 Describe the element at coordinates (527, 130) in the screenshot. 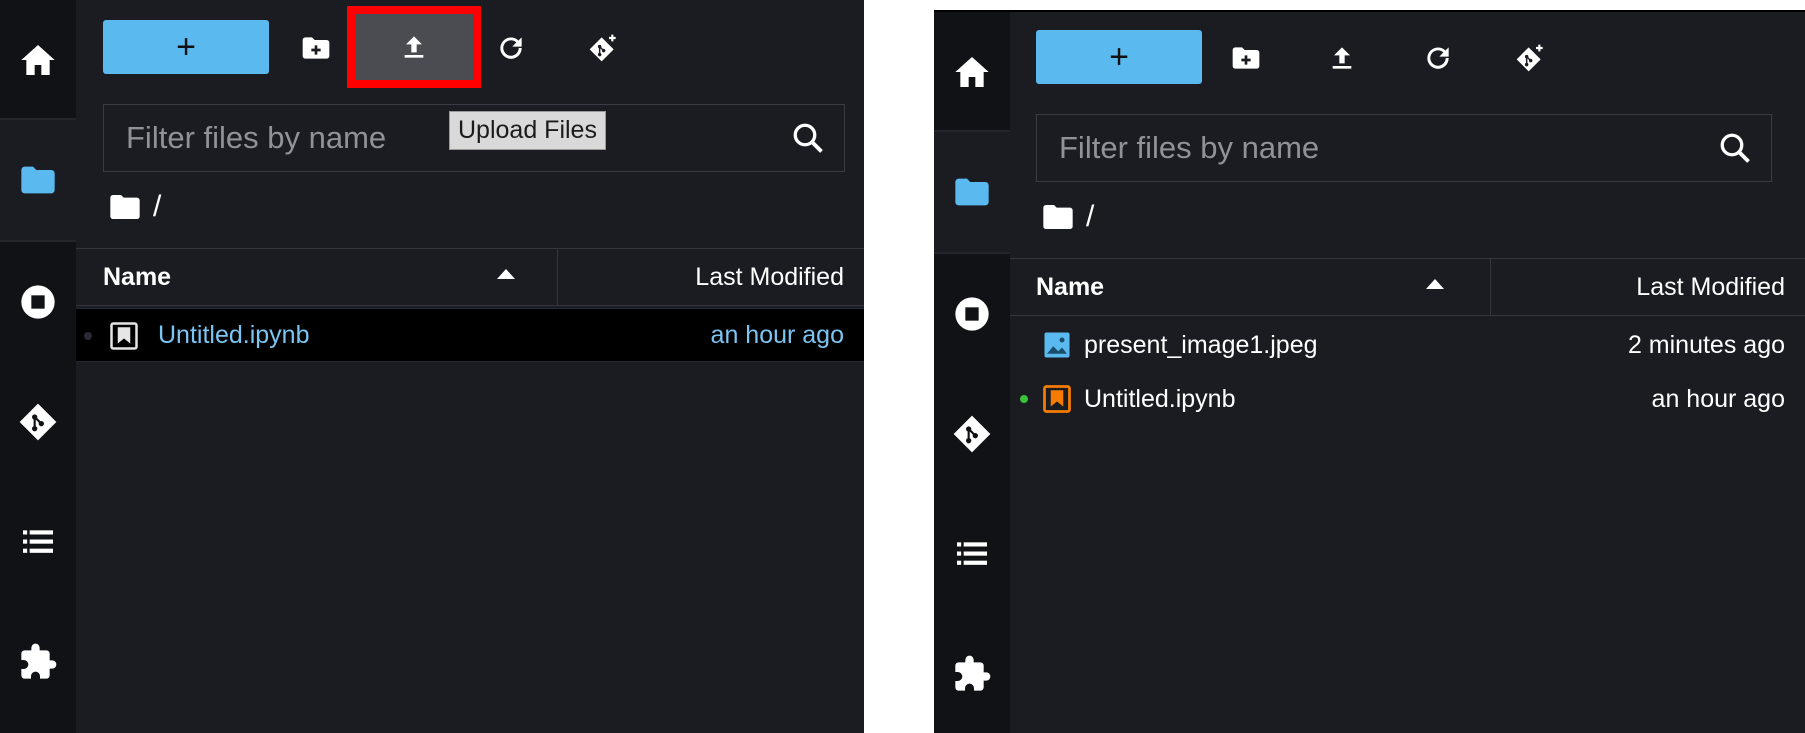

I see `upload-files-tooltip: Upload Files` at that location.